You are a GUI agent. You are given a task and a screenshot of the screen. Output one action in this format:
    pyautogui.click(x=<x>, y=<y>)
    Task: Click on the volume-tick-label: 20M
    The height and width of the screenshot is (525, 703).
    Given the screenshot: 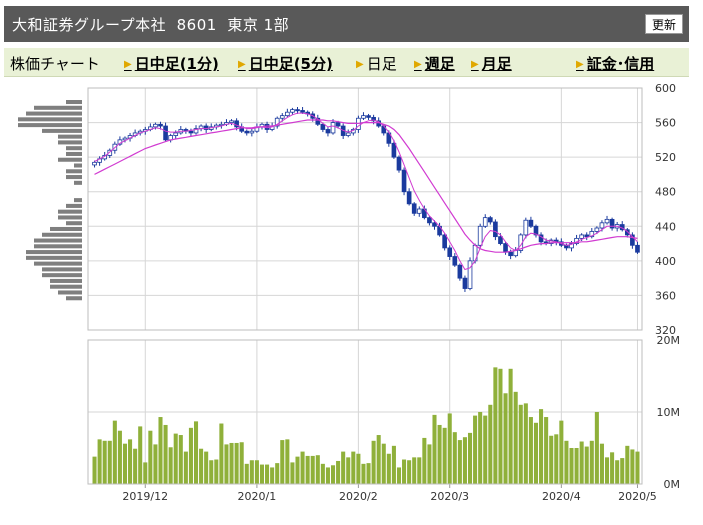 What is the action you would take?
    pyautogui.click(x=669, y=340)
    